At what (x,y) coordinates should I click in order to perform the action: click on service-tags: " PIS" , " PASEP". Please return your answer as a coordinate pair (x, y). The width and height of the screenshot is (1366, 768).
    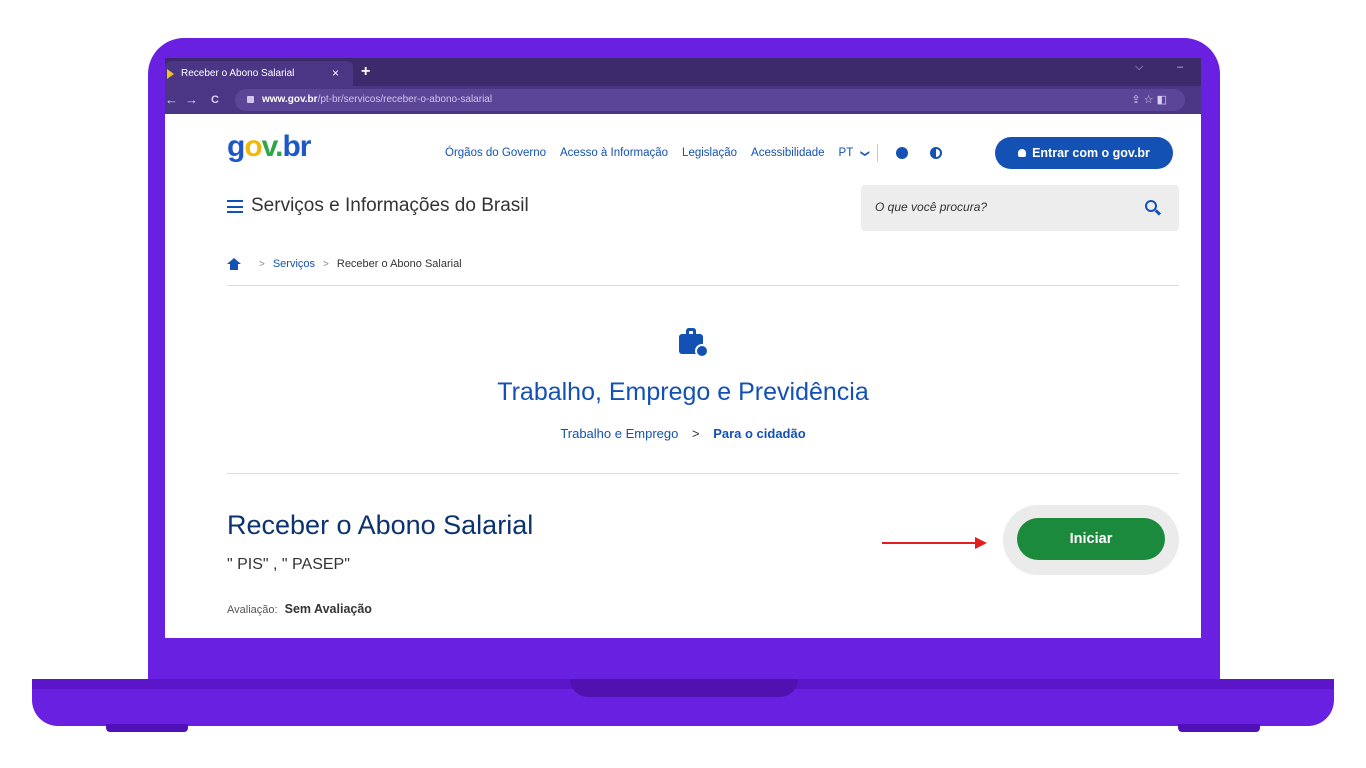
    Looking at the image, I should click on (288, 564).